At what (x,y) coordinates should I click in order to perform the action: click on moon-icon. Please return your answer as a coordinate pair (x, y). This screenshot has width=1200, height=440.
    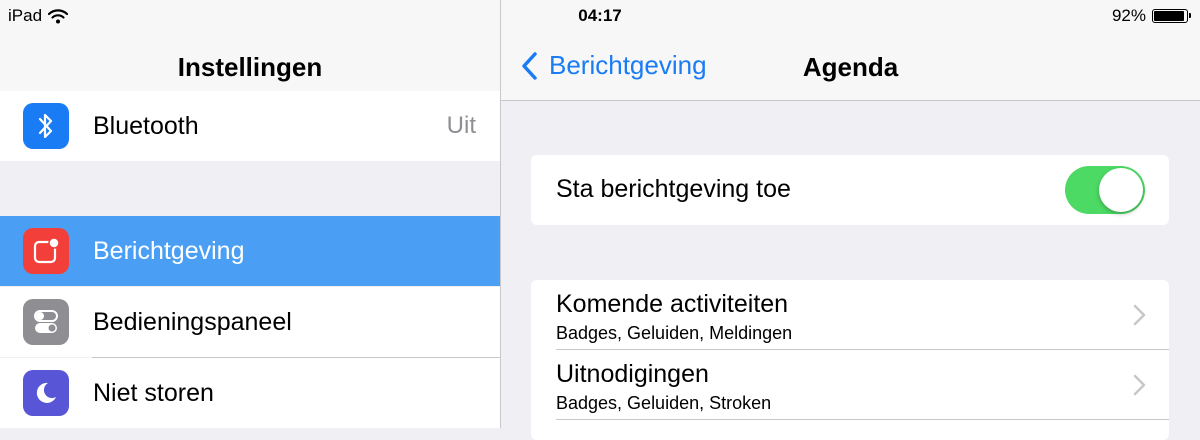
    Looking at the image, I should click on (46, 393).